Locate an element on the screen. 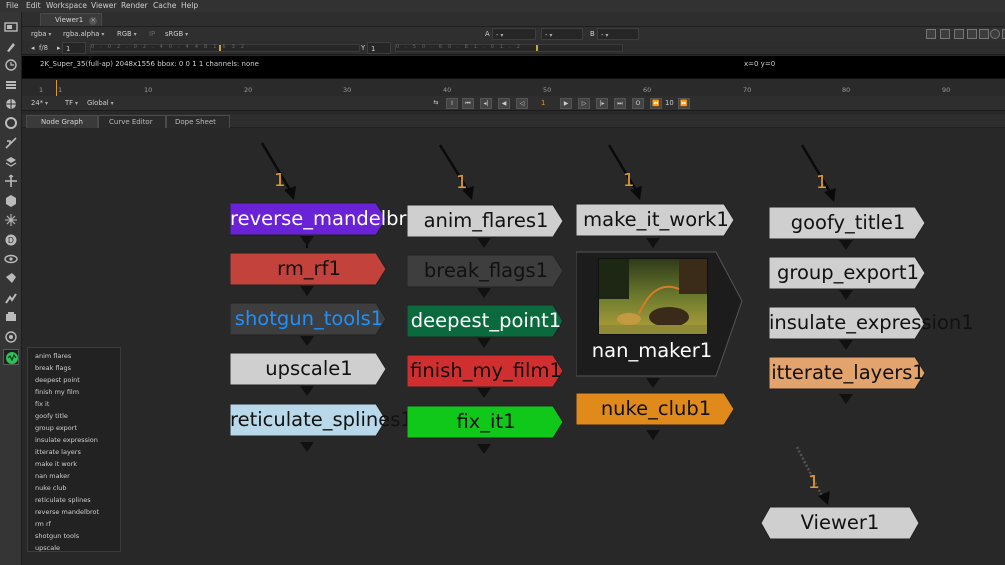  menu-item-nan-maker: nan maker is located at coordinates (52, 476).